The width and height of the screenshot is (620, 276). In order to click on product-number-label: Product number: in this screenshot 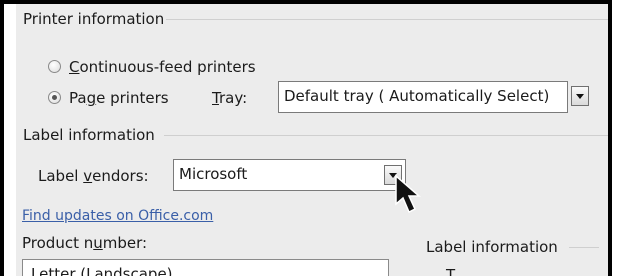, I will do `click(85, 243)`.